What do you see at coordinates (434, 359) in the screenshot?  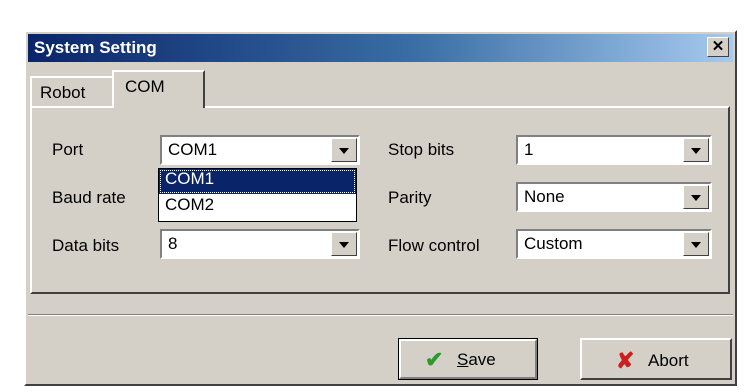 I see `checkmark-icon: ✔` at bounding box center [434, 359].